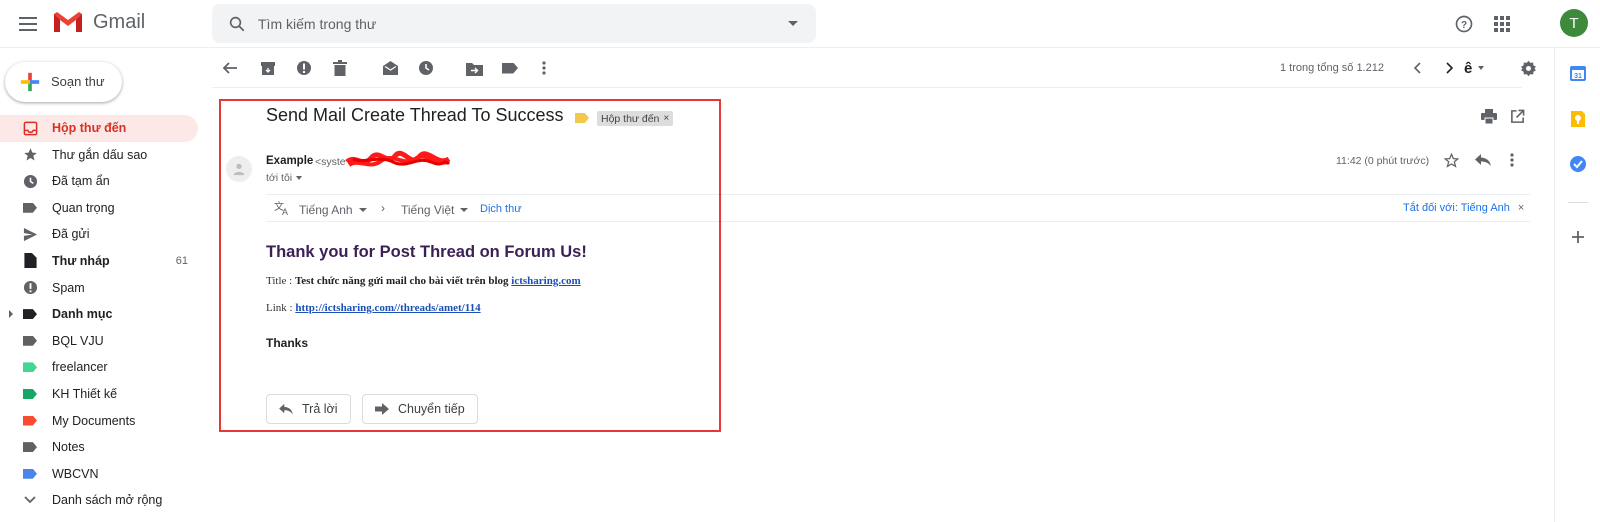  What do you see at coordinates (544, 68) in the screenshot?
I see `more-vert-icon` at bounding box center [544, 68].